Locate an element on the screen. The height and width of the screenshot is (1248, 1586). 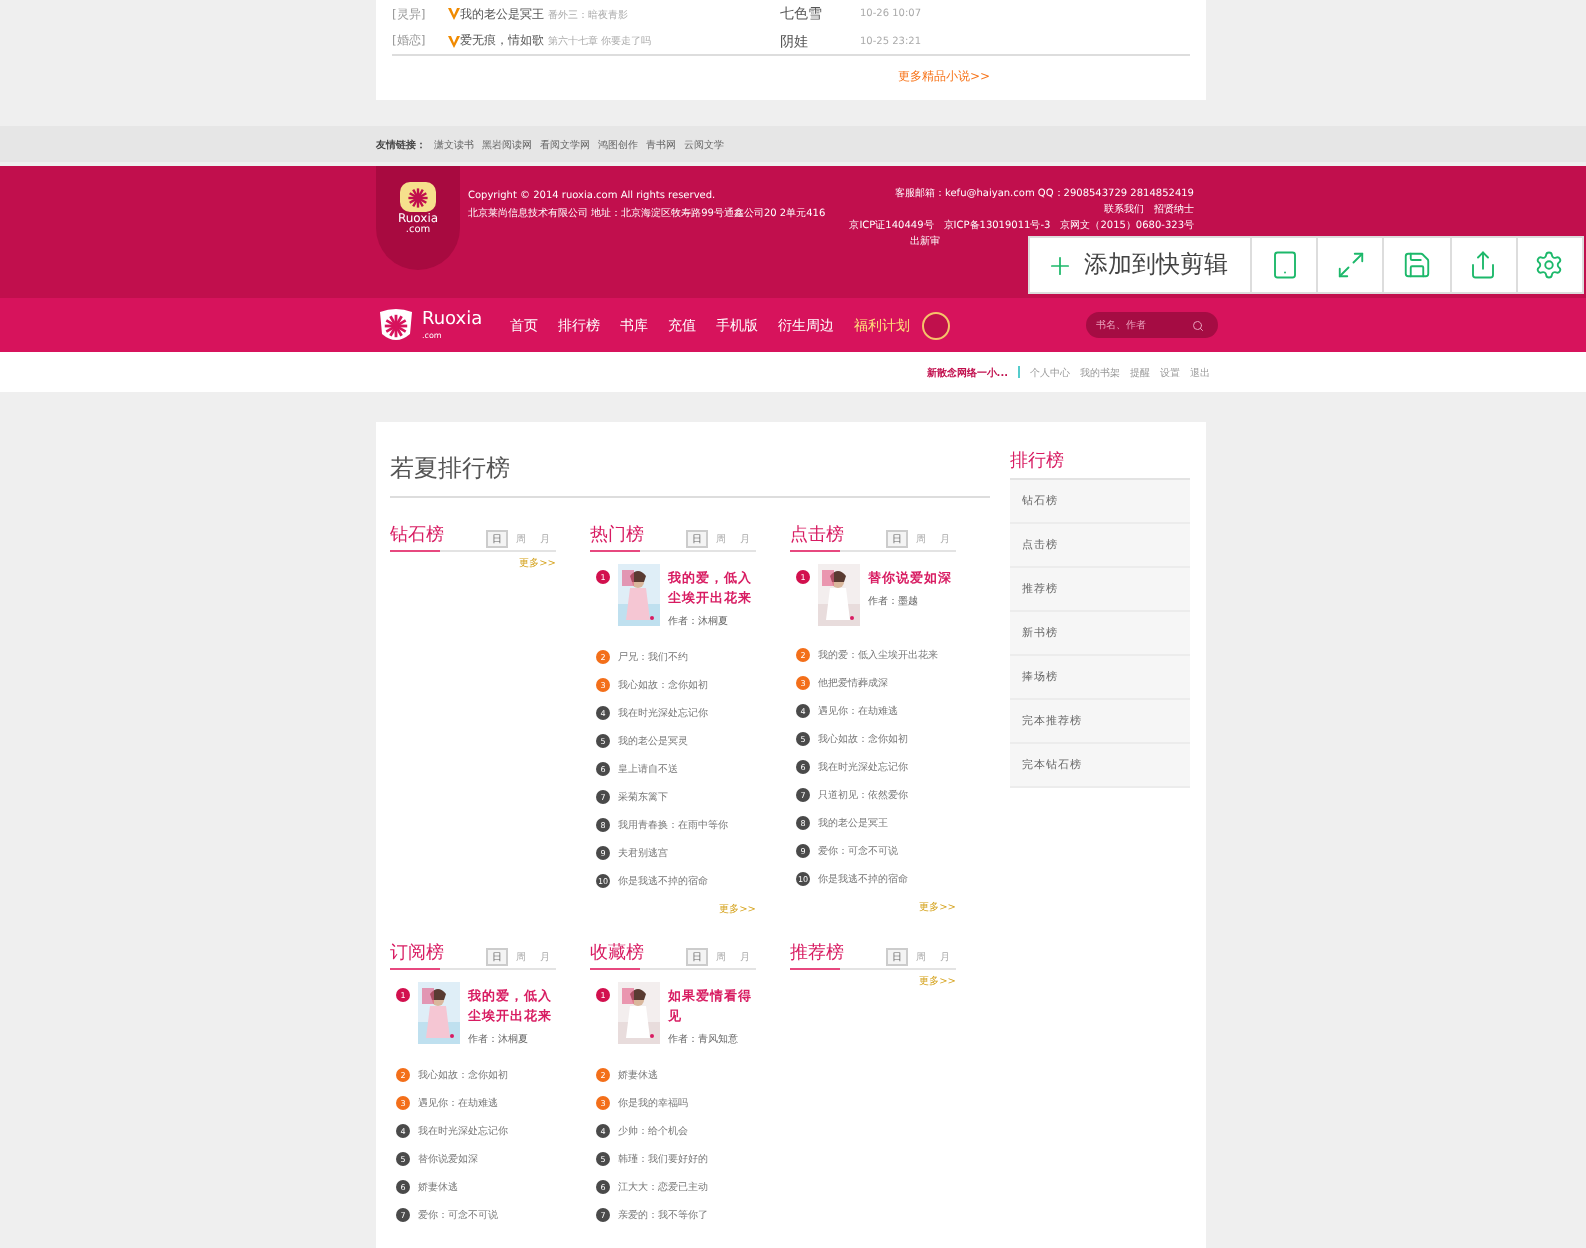
flower-icon is located at coordinates (418, 197).